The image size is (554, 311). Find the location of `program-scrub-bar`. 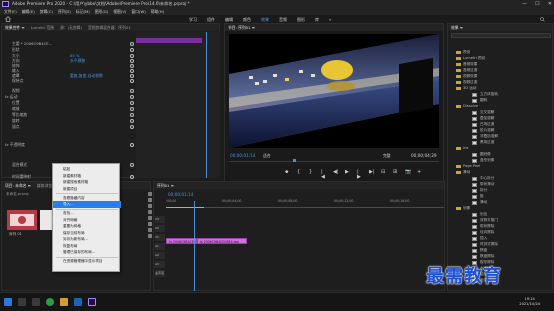

program-scrub-bar is located at coordinates (334, 161).